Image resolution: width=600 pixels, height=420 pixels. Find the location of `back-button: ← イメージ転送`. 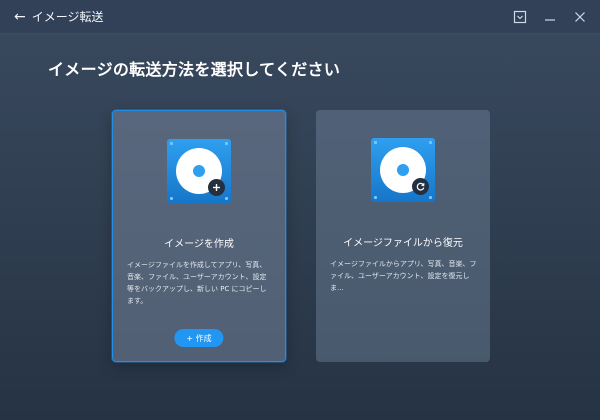

back-button: ← イメージ転送 is located at coordinates (59, 16).